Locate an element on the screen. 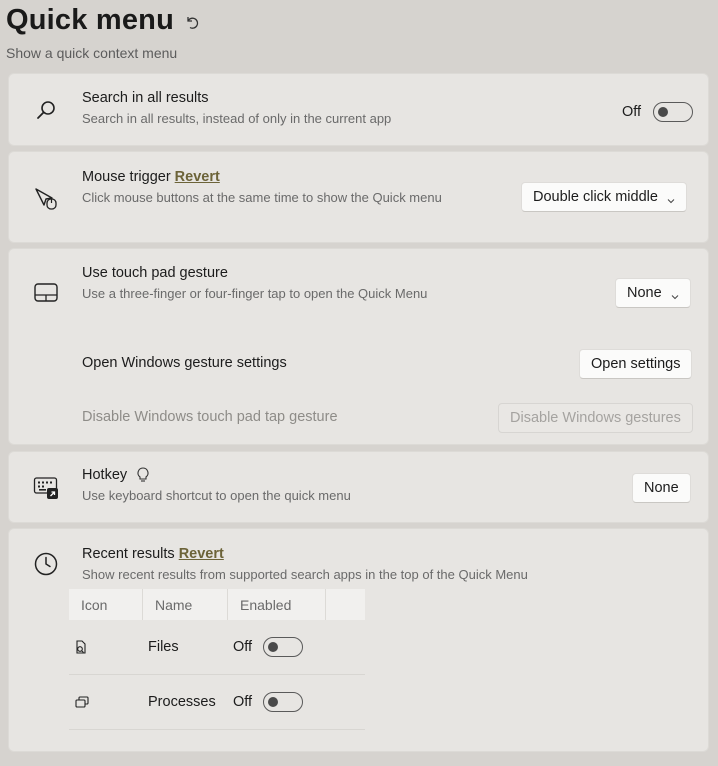 This screenshot has width=718, height=766. search-all-toggle is located at coordinates (673, 112).